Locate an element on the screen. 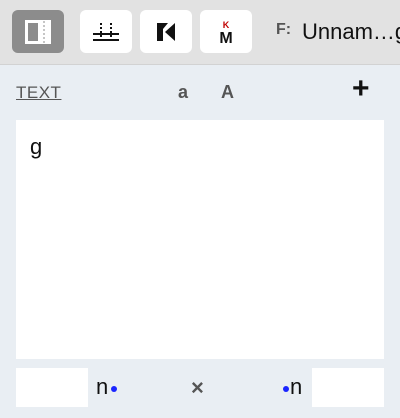  svg-text: M is located at coordinates (225, 37).